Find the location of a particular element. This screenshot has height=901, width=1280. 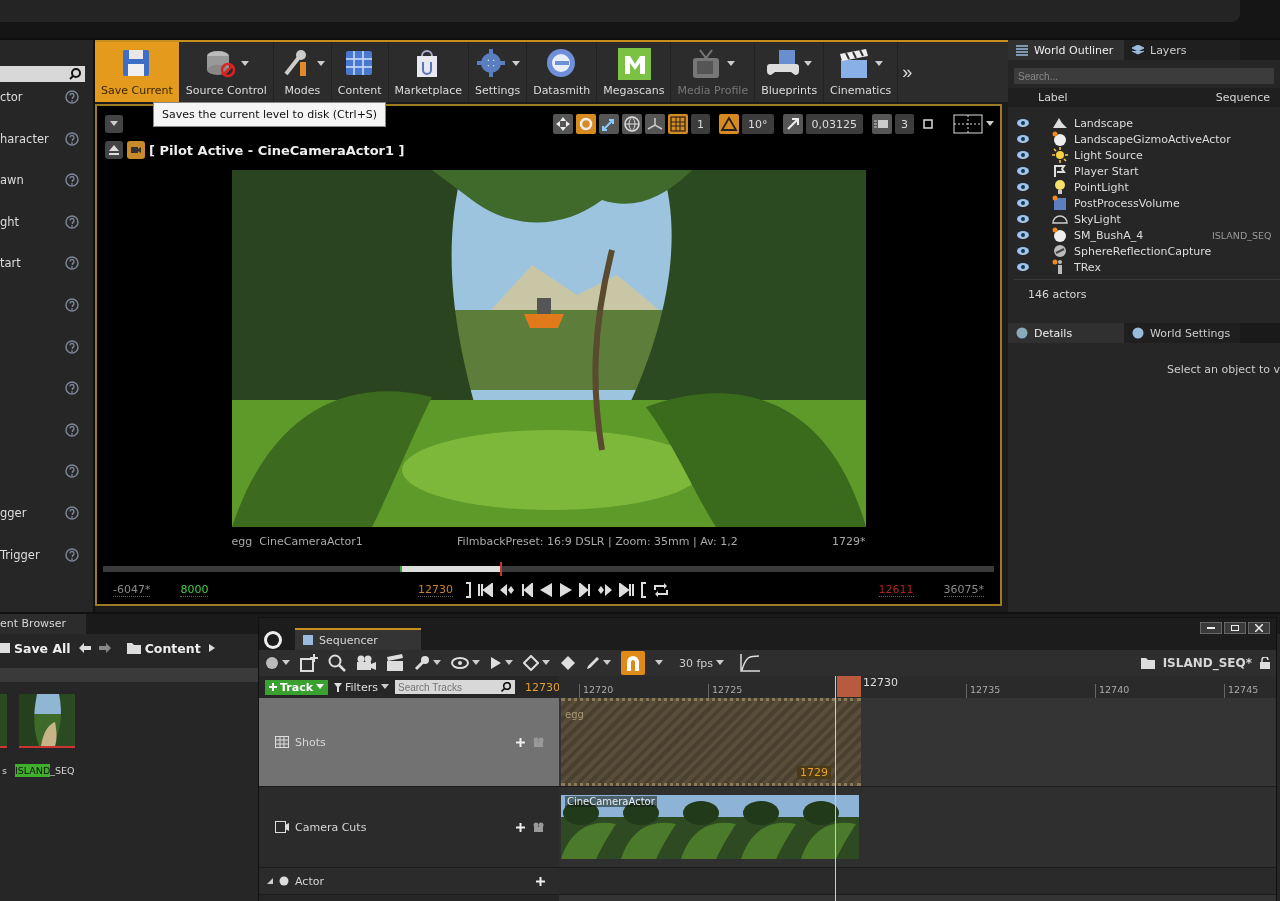

viewport-menu-button is located at coordinates (114, 124).